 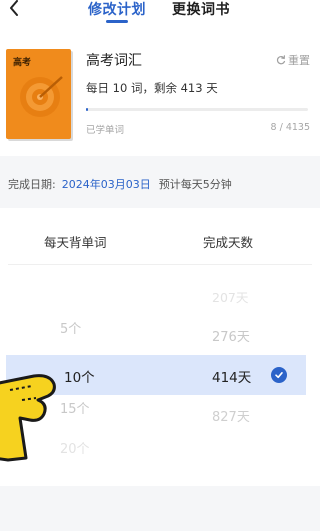 I want to click on finish-date-row: 完成日期: 2024年03月03日 预计每天5分钟, so click(x=120, y=184).